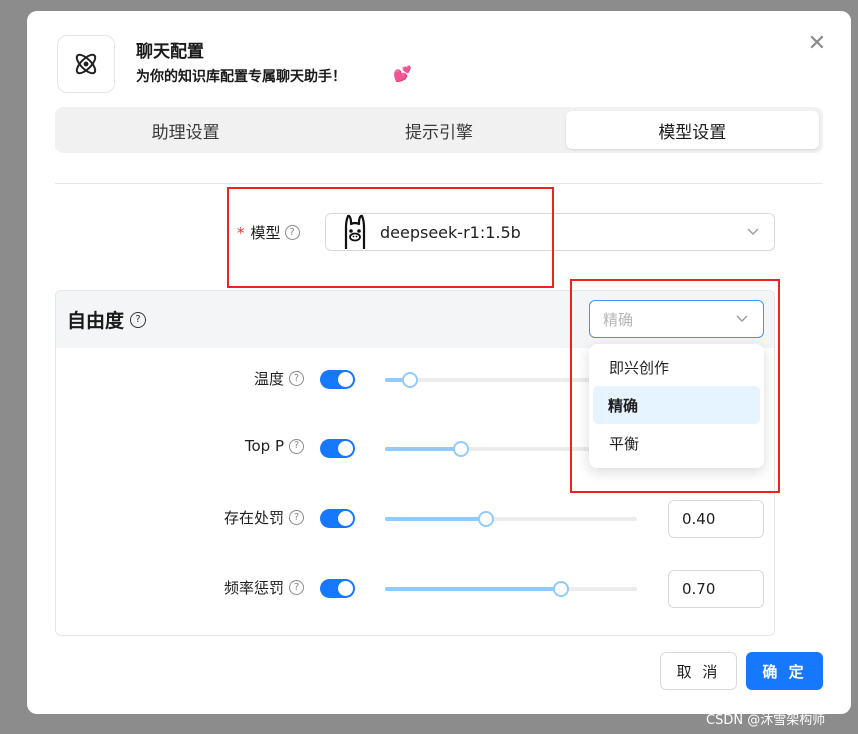 The height and width of the screenshot is (734, 858). Describe the element at coordinates (716, 519) in the screenshot. I see `param-number-input: 0.40` at that location.